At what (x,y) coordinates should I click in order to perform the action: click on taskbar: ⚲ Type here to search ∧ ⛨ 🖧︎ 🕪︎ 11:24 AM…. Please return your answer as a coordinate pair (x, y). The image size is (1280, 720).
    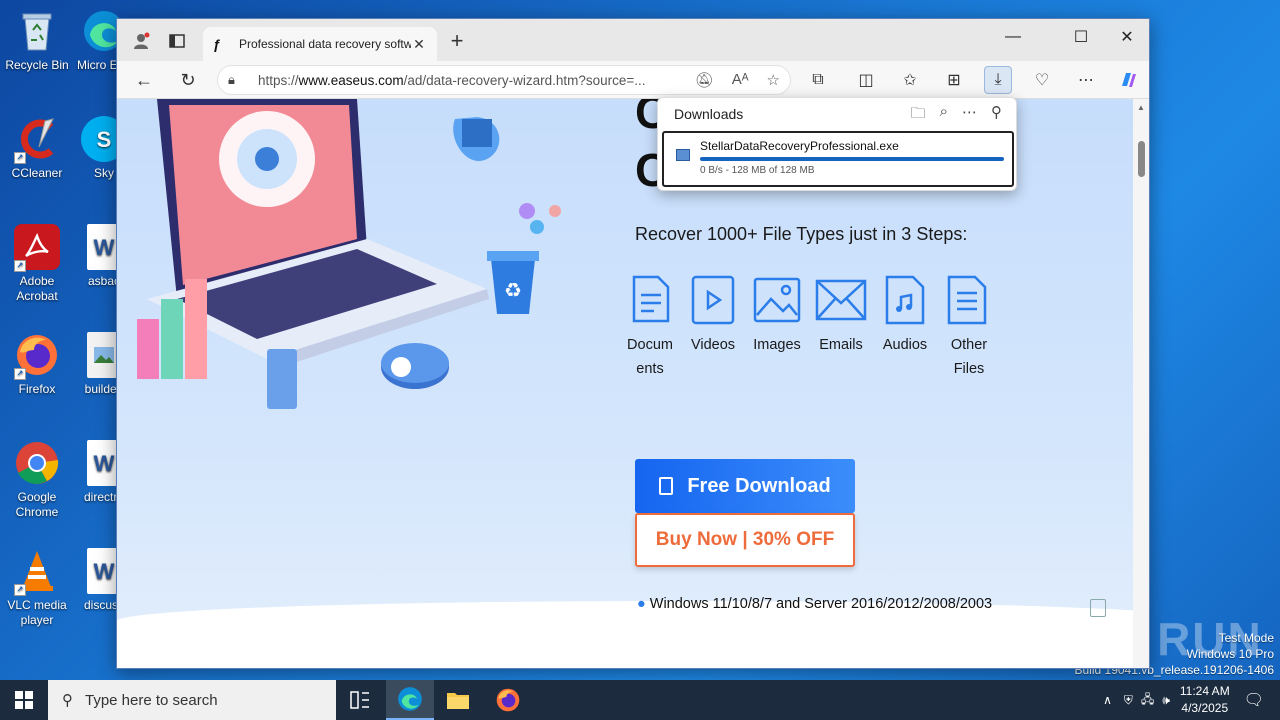
    Looking at the image, I should click on (640, 700).